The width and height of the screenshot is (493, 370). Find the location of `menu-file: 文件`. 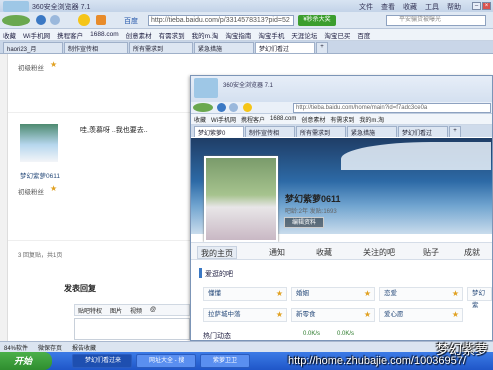

menu-file: 文件 is located at coordinates (366, 7).